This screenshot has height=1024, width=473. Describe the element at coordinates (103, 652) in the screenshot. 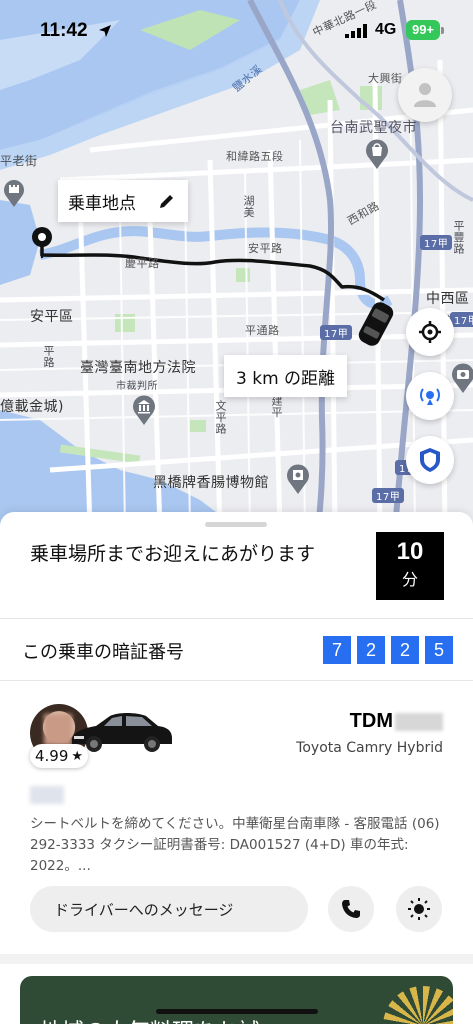

I see `pin-label: この乗車の暗証番号` at that location.